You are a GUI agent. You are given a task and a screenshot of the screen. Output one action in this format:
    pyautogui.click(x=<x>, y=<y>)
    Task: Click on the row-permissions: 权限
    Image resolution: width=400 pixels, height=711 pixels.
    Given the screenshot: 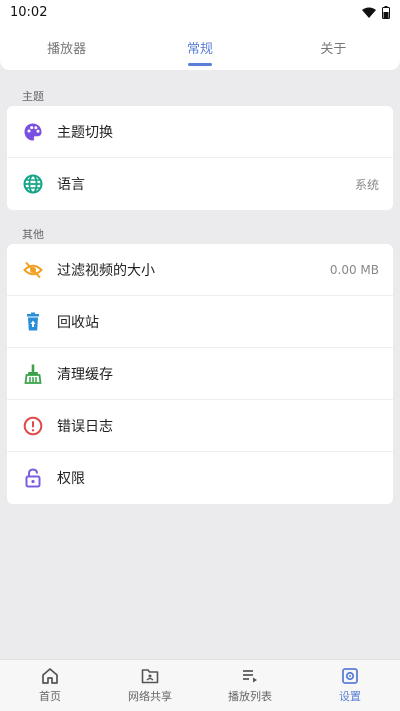 What is the action you would take?
    pyautogui.click(x=200, y=478)
    